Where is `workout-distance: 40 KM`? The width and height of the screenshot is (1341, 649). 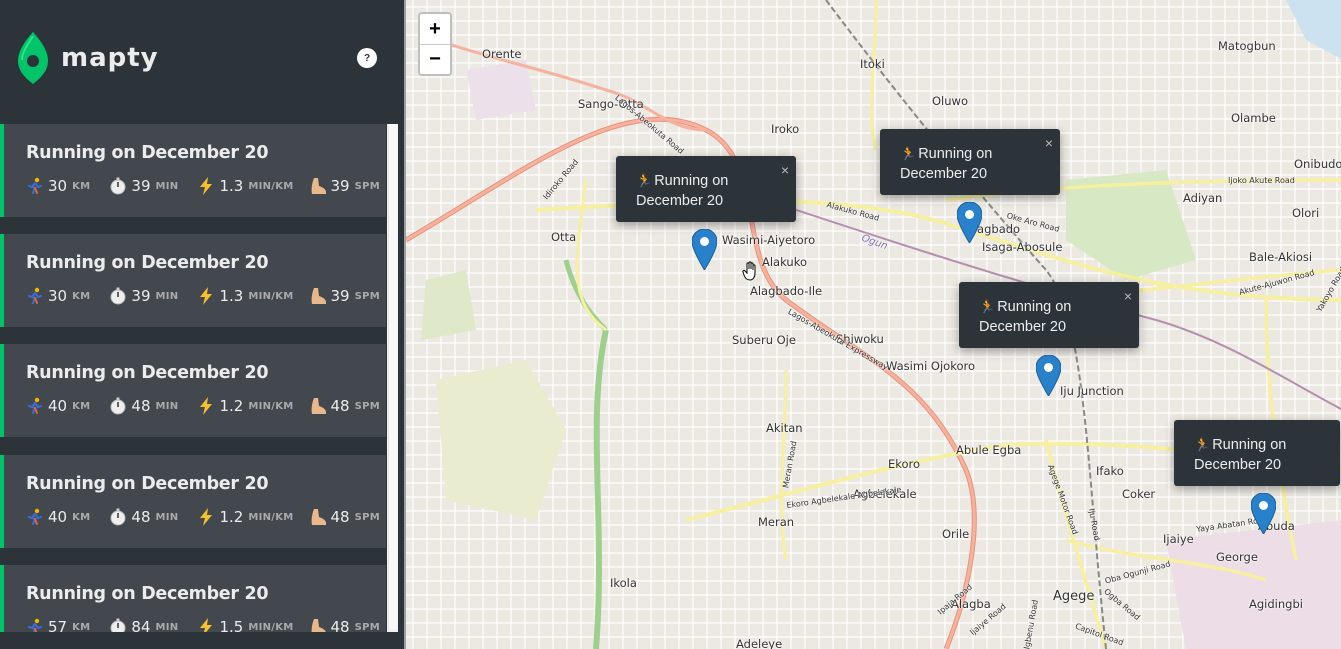 workout-distance: 40 KM is located at coordinates (58, 517).